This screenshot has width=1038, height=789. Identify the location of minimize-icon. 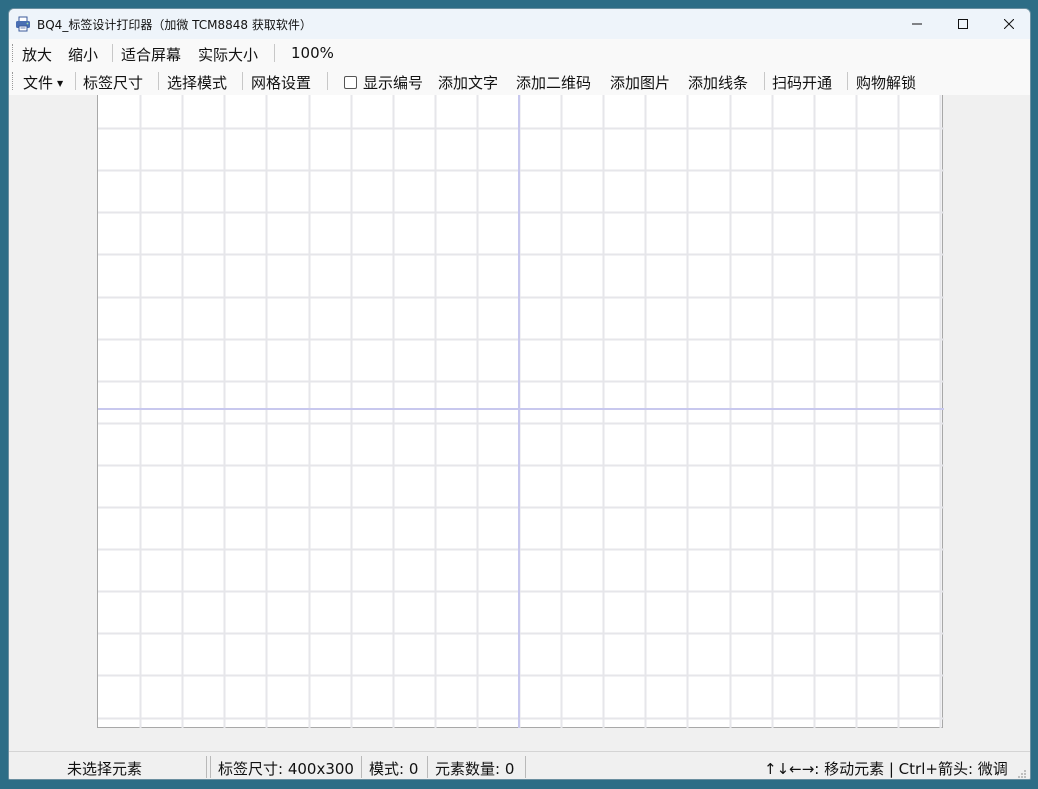
(917, 24).